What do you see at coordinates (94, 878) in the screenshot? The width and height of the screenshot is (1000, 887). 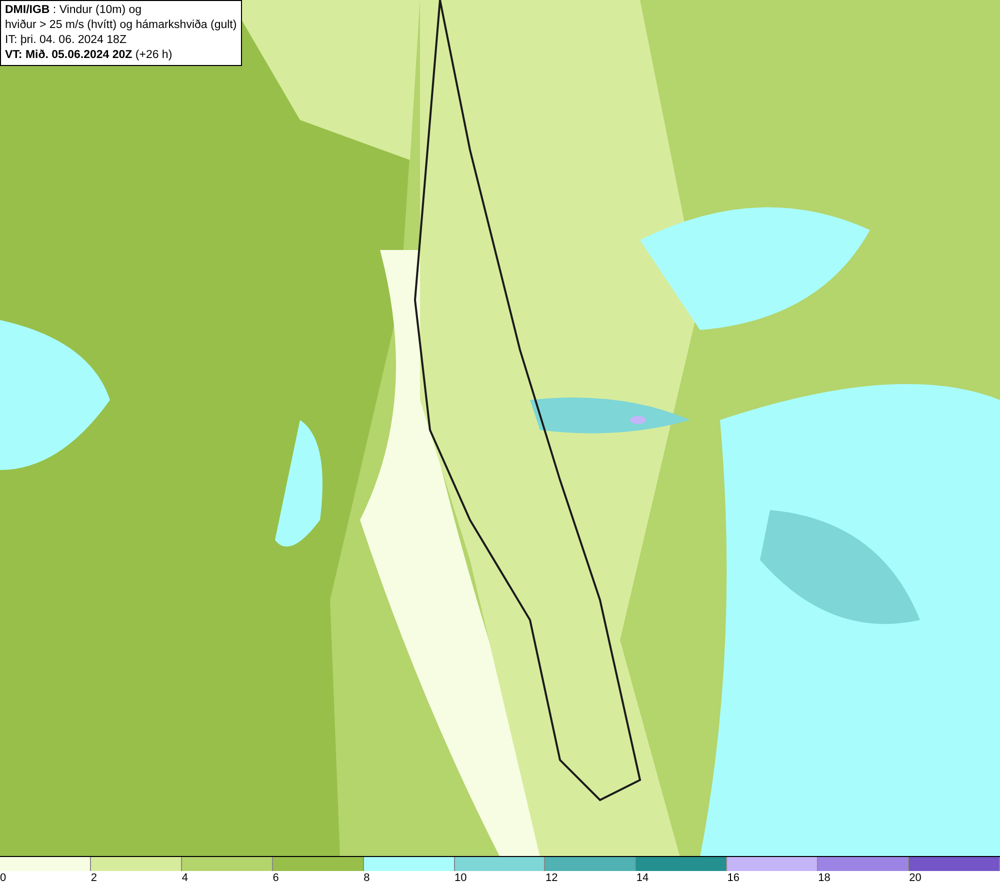 I see `legend-label: 2` at bounding box center [94, 878].